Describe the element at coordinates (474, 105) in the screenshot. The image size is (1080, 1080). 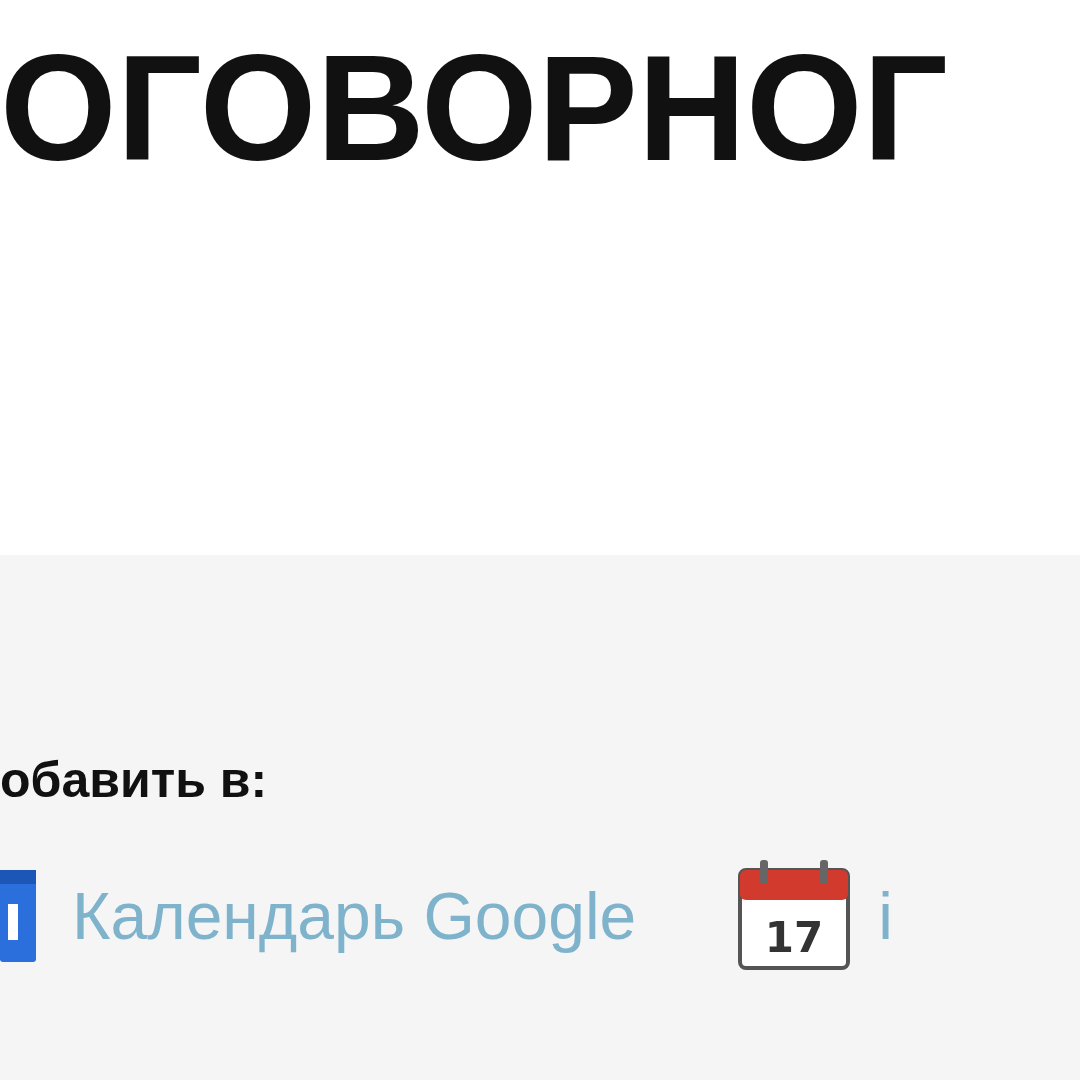
I see `page-heading: ОГОВОРНОГ` at that location.